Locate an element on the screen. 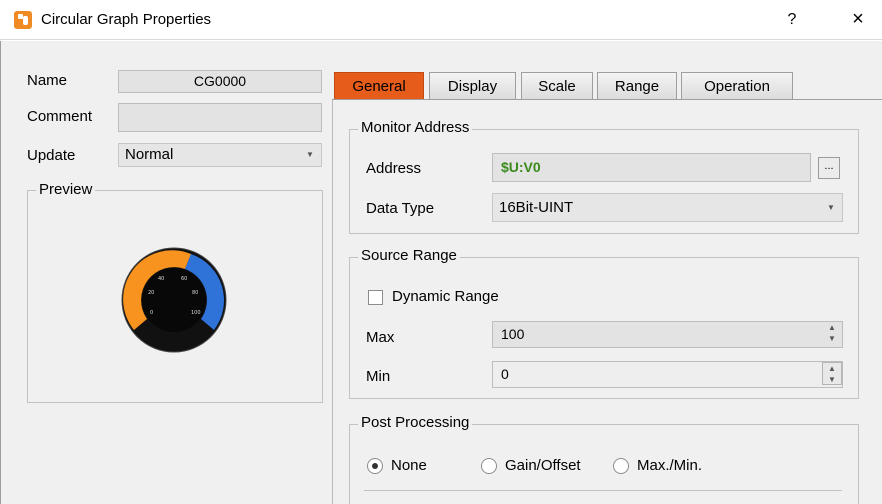 The height and width of the screenshot is (504, 882). max-value: 100 is located at coordinates (513, 334).